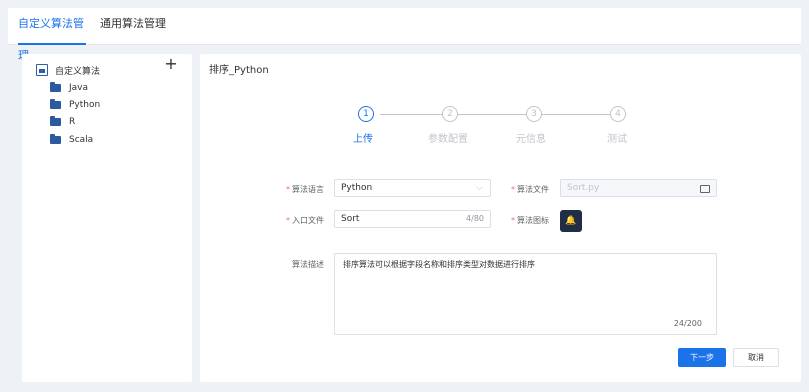 This screenshot has width=809, height=392. I want to click on chevron-down-icon: ⌵, so click(479, 188).